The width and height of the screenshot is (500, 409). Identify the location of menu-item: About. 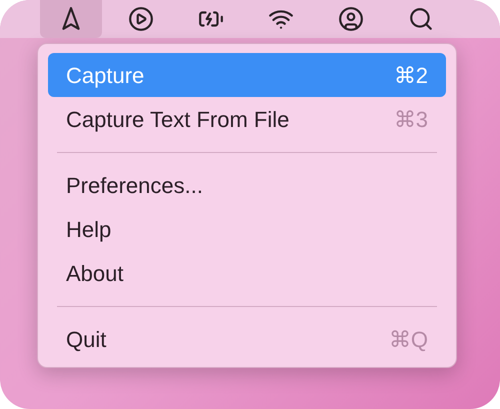
(247, 273).